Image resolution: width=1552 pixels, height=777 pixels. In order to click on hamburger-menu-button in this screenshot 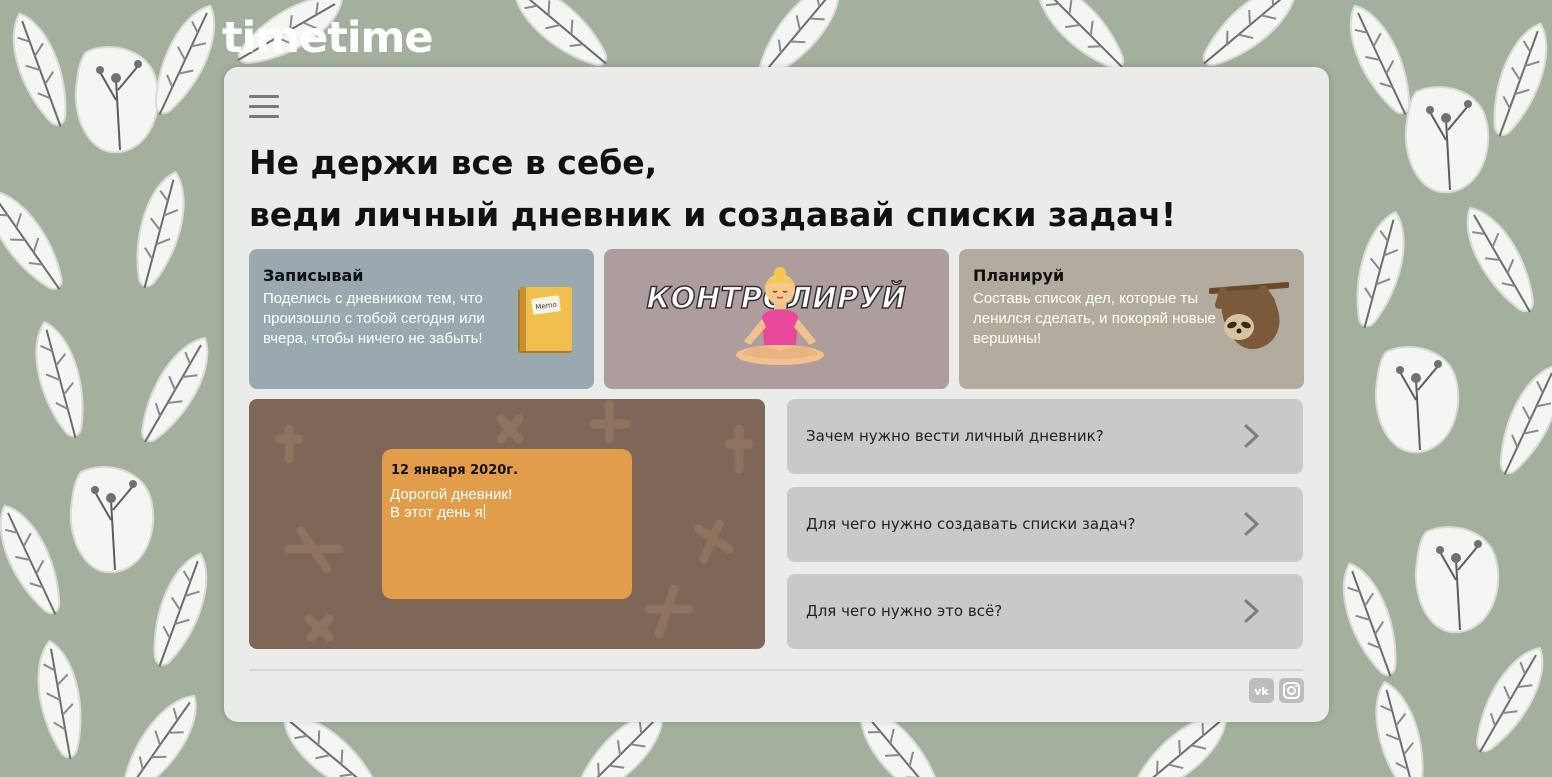, I will do `click(265, 107)`.